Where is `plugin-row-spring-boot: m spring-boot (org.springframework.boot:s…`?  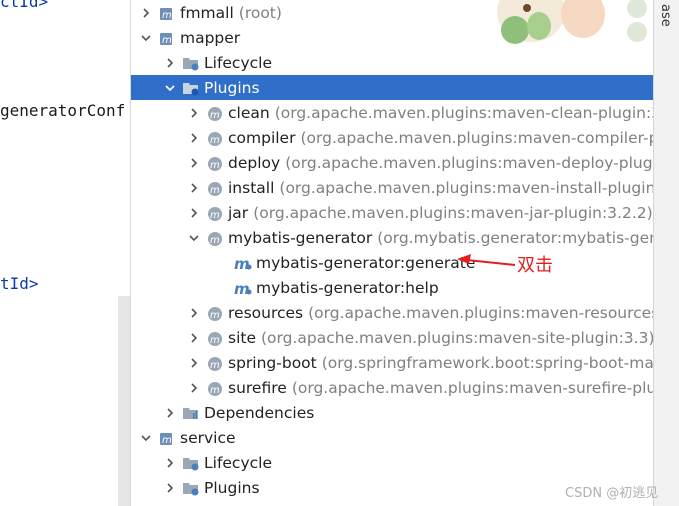 plugin-row-spring-boot: m spring-boot (org.springframework.boot:s… is located at coordinates (392, 362).